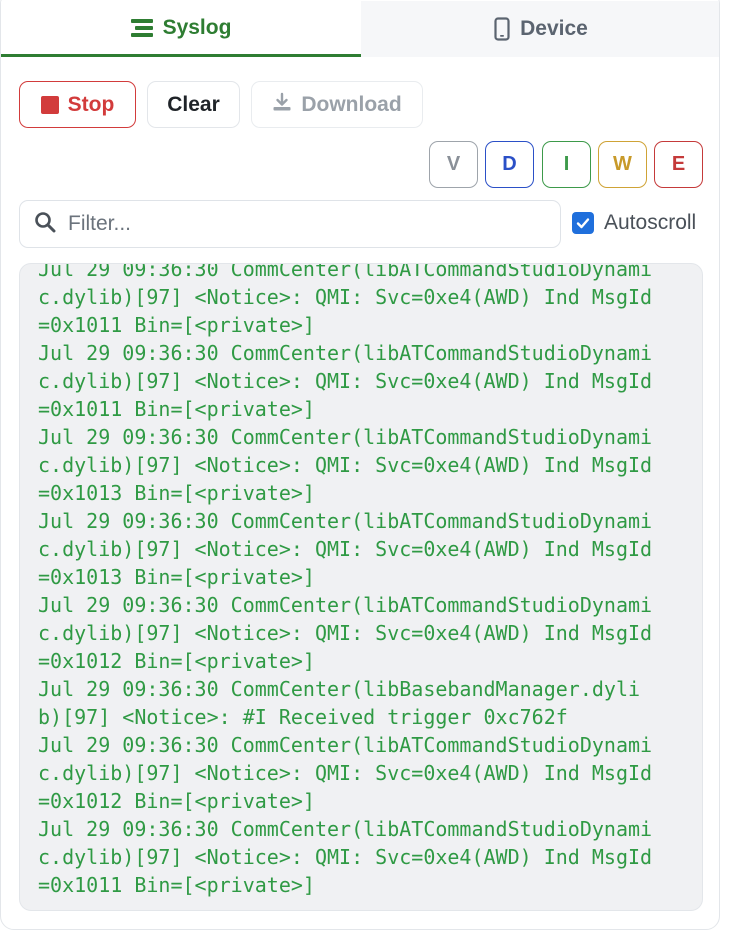 This screenshot has height=930, width=734. I want to click on clear-button: Clear, so click(193, 104).